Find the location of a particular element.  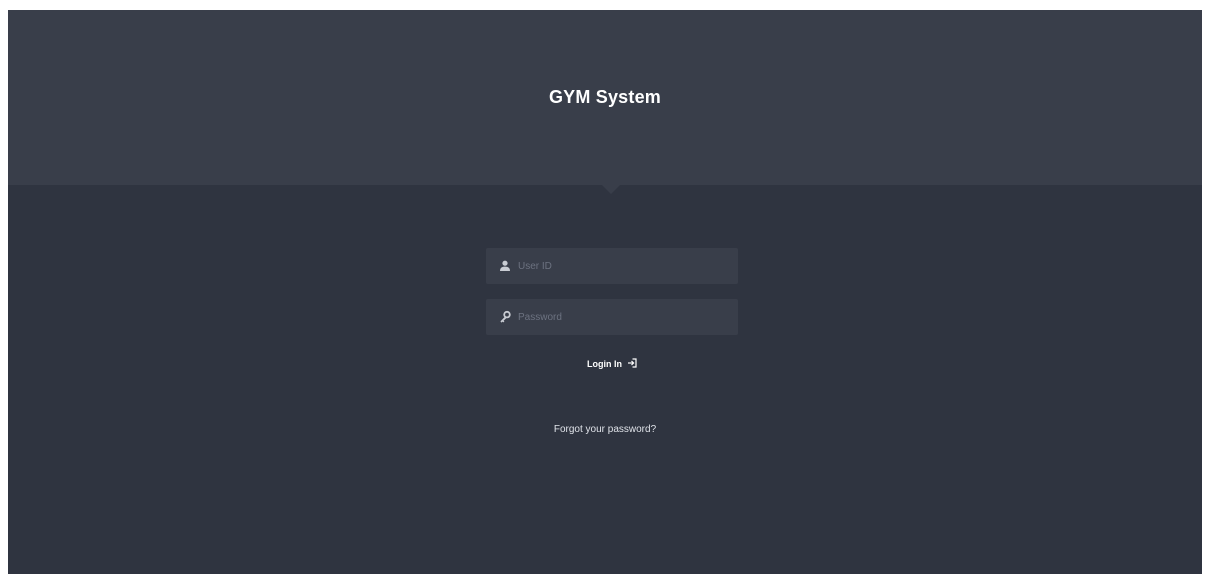

forgot-password-link: Forgot your password? is located at coordinates (605, 429).